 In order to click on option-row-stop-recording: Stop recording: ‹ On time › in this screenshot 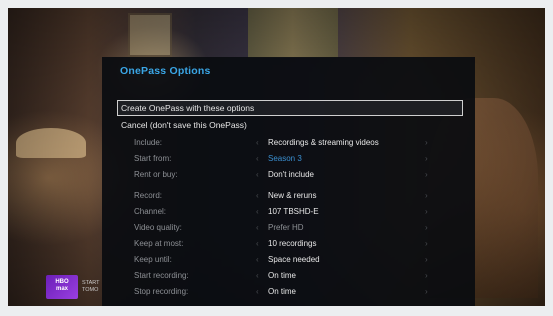, I will do `click(278, 292)`.